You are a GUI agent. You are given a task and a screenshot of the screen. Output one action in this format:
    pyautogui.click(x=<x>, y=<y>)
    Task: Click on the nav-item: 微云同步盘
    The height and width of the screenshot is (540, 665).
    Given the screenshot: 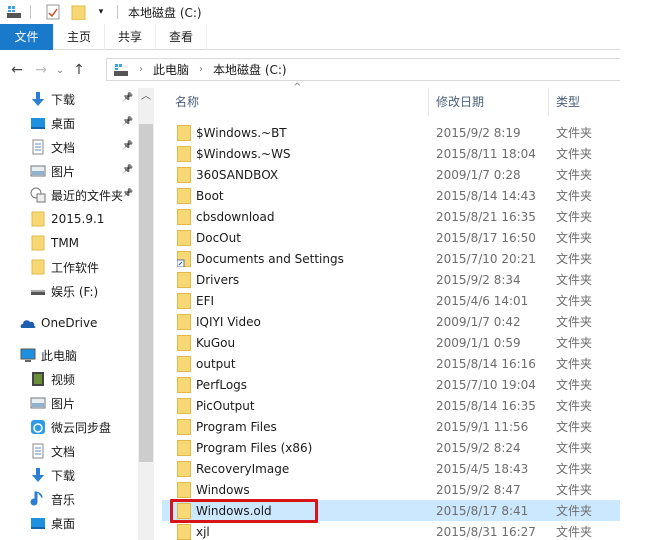 What is the action you would take?
    pyautogui.click(x=70, y=427)
    